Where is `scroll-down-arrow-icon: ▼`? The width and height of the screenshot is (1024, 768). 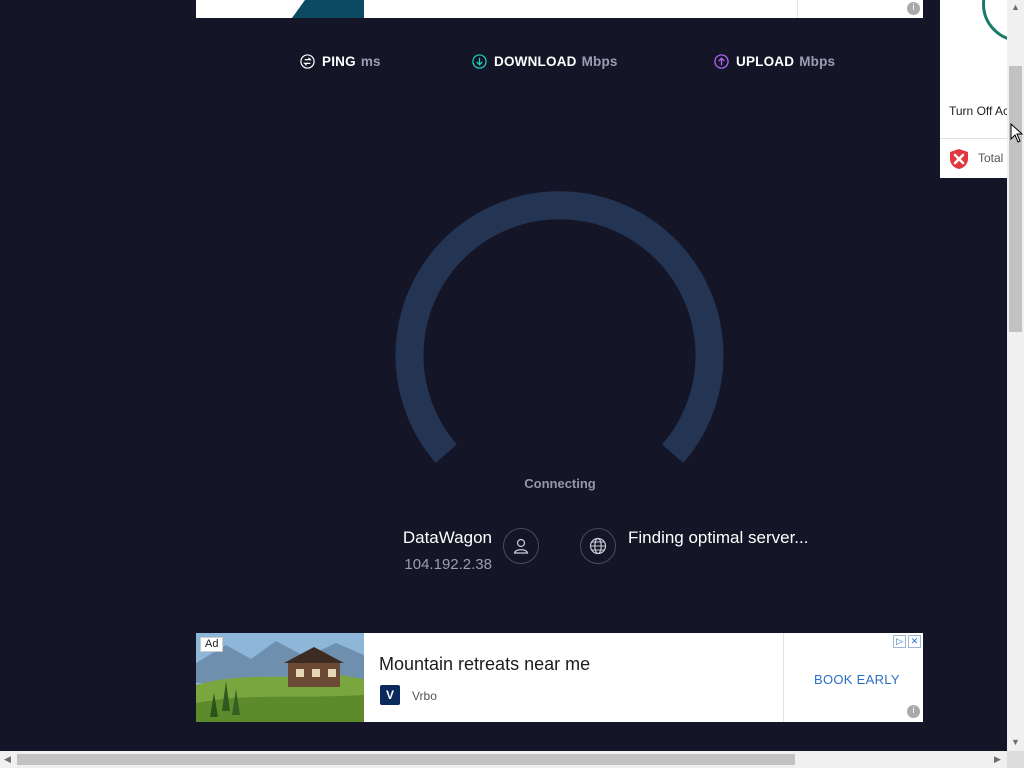 scroll-down-arrow-icon: ▼ is located at coordinates (1015, 742).